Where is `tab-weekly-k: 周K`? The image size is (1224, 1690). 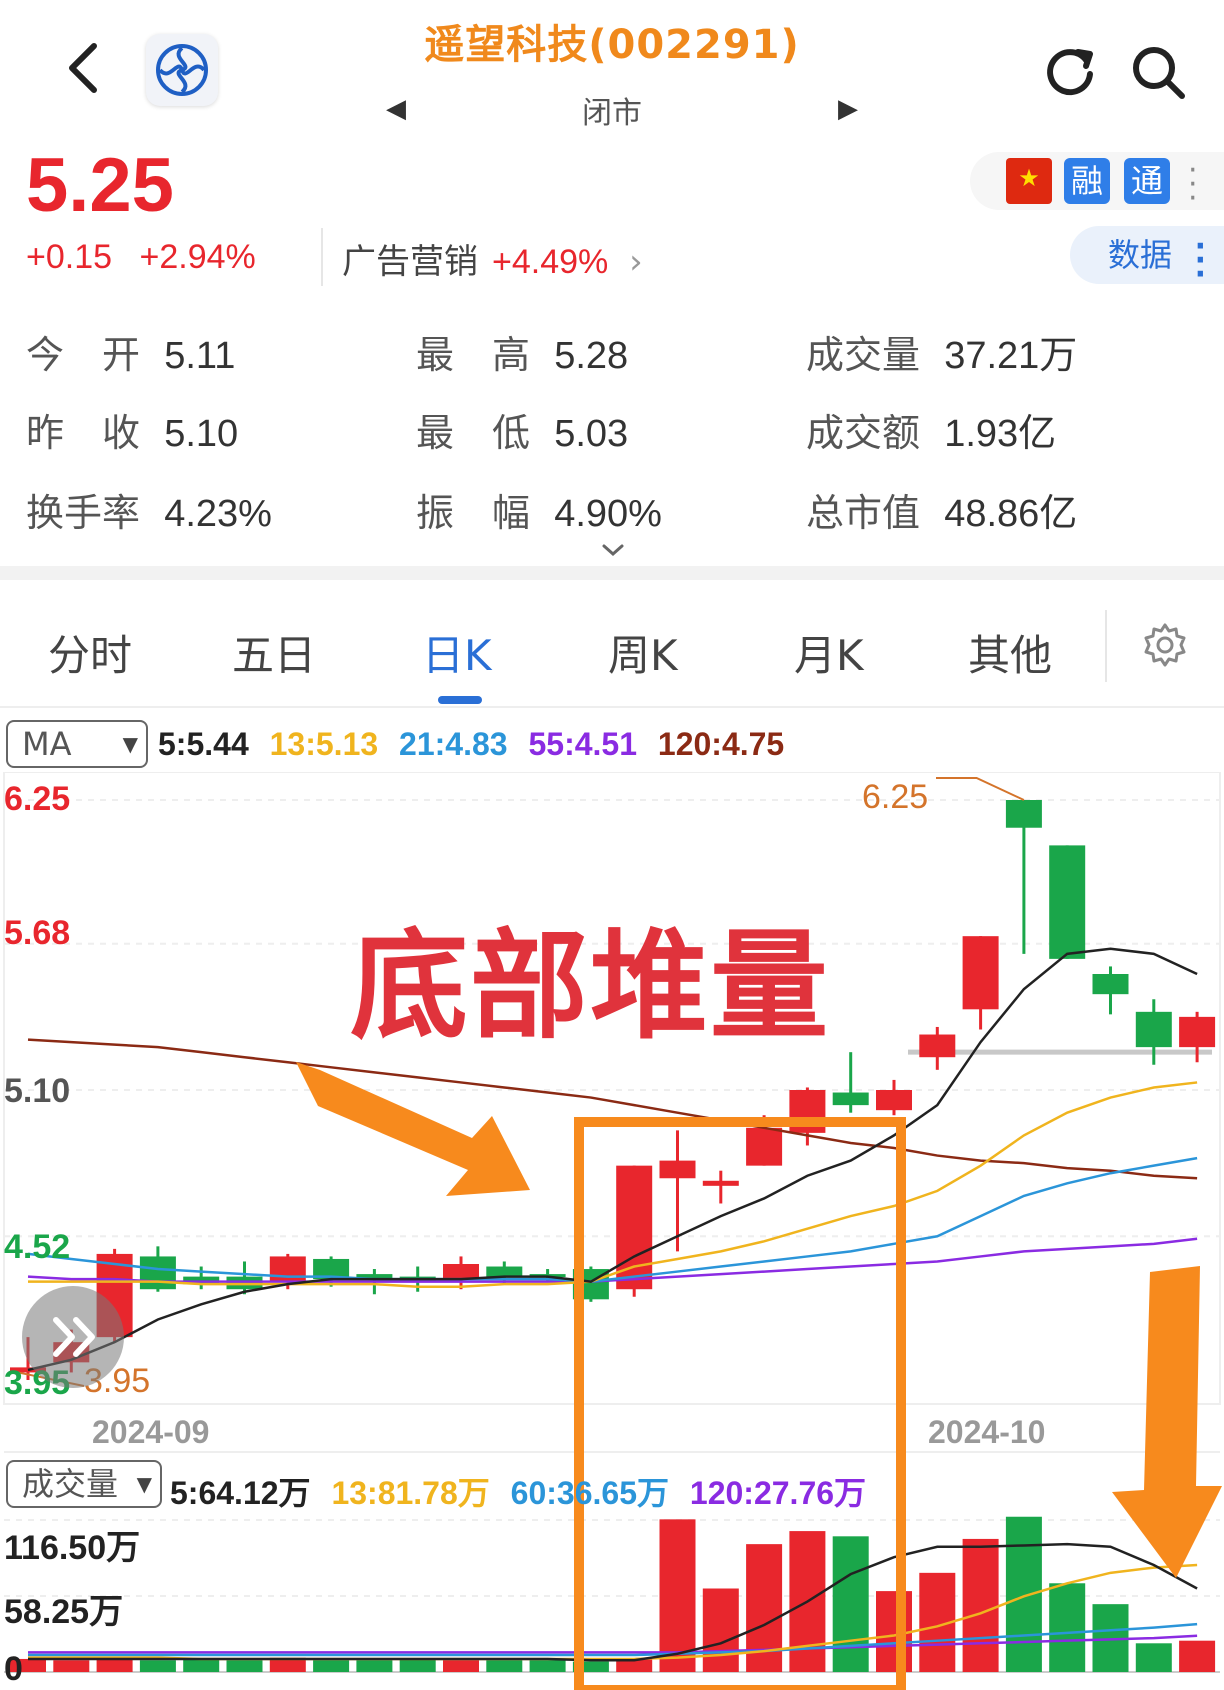
tab-weekly-k: 周K is located at coordinates (643, 652).